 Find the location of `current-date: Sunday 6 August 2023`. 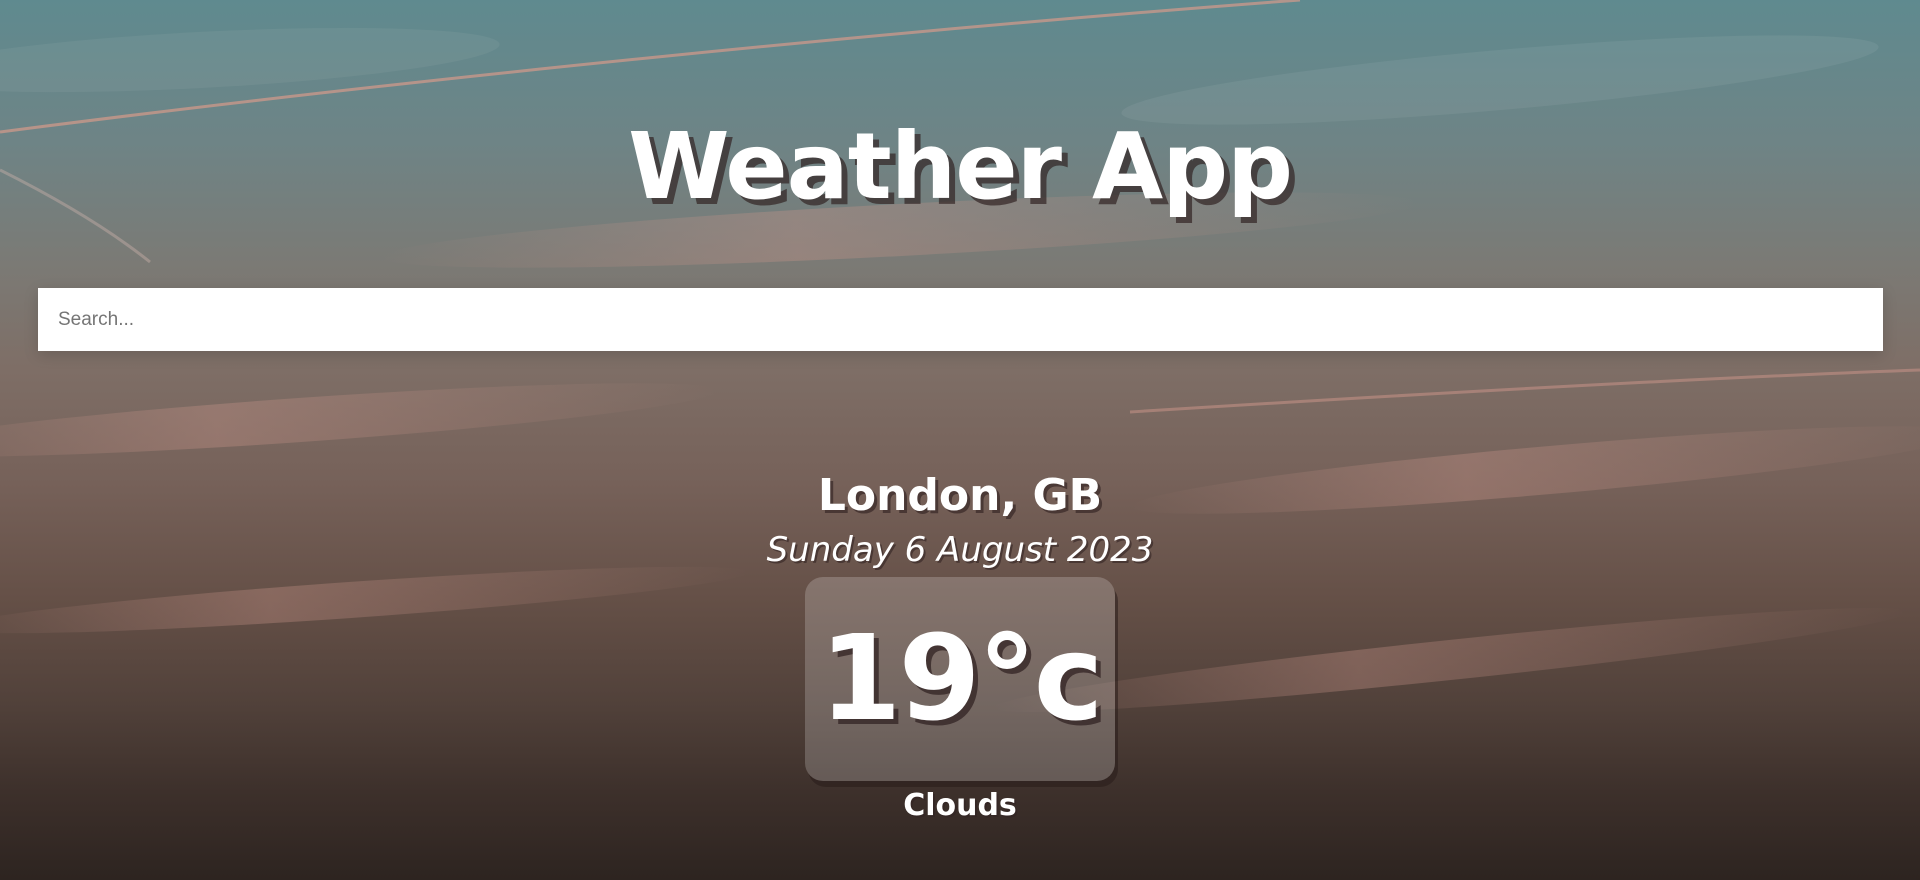

current-date: Sunday 6 August 2023 is located at coordinates (960, 550).